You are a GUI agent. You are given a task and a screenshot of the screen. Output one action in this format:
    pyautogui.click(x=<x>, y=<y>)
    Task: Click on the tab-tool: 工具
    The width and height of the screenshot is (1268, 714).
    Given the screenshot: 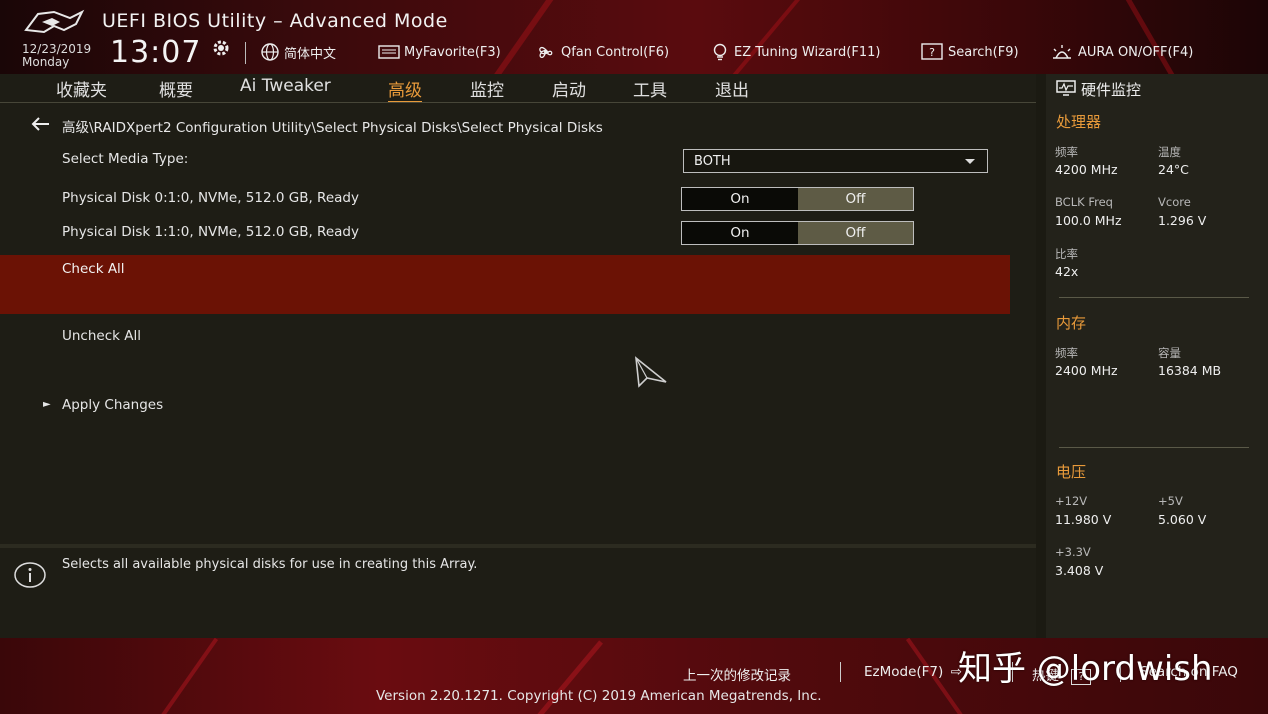 What is the action you would take?
    pyautogui.click(x=650, y=88)
    